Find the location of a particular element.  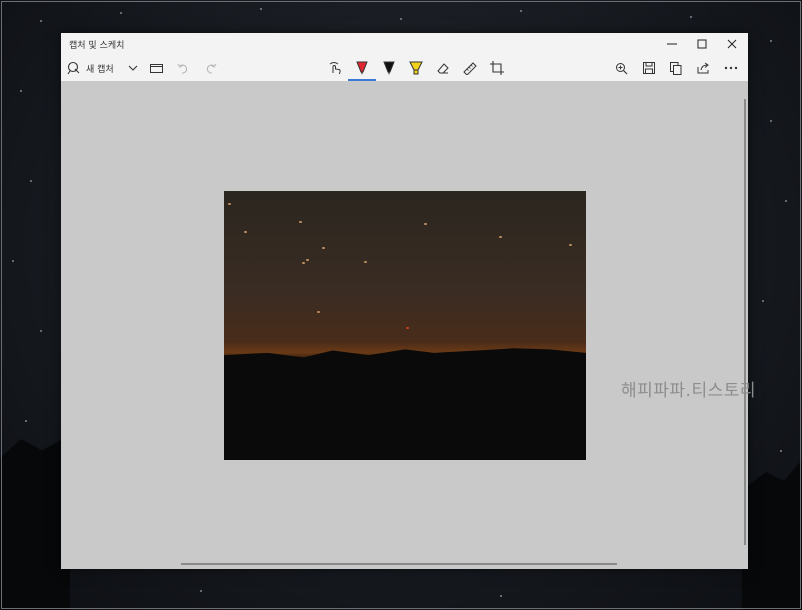

title-bar: 캡처 및 스케치 is located at coordinates (404, 44).